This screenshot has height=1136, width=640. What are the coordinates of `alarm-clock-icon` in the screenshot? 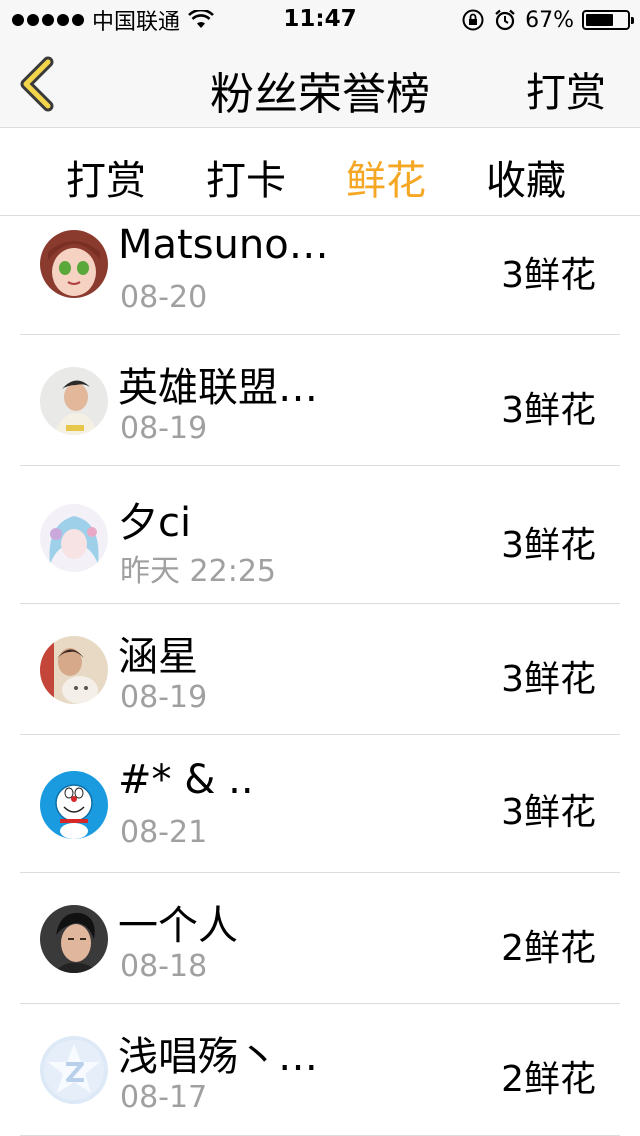 It's located at (505, 20).